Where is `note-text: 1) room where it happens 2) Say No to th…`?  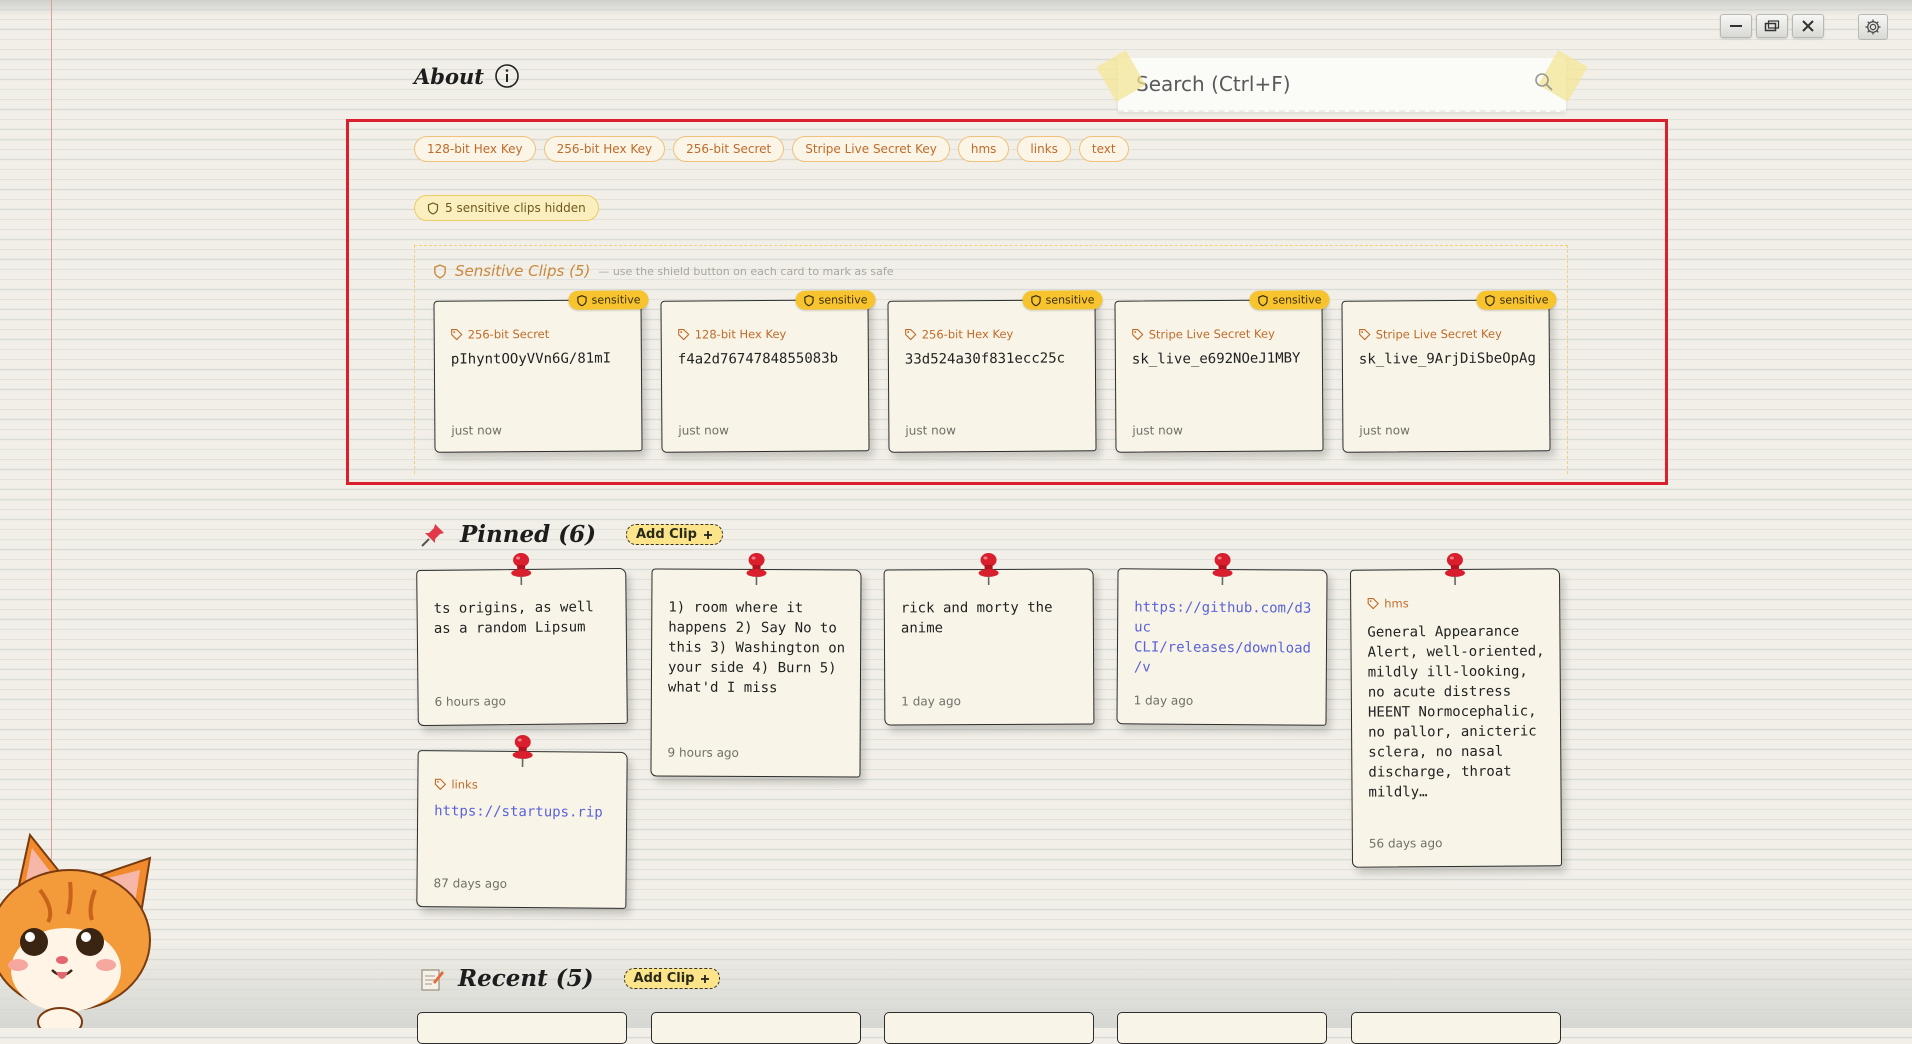
note-text: 1) room where it happens 2) Say No to th… is located at coordinates (756, 648).